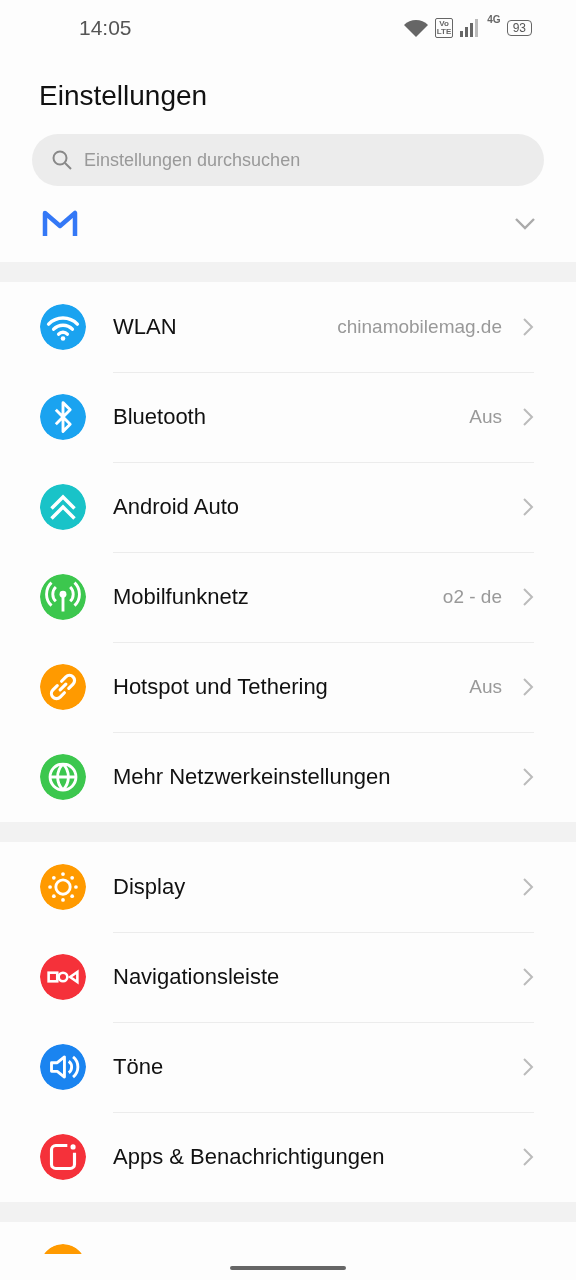 Image resolution: width=576 pixels, height=1280 pixels. Describe the element at coordinates (288, 417) in the screenshot. I see `settings-item: Bluetooth Aus` at that location.